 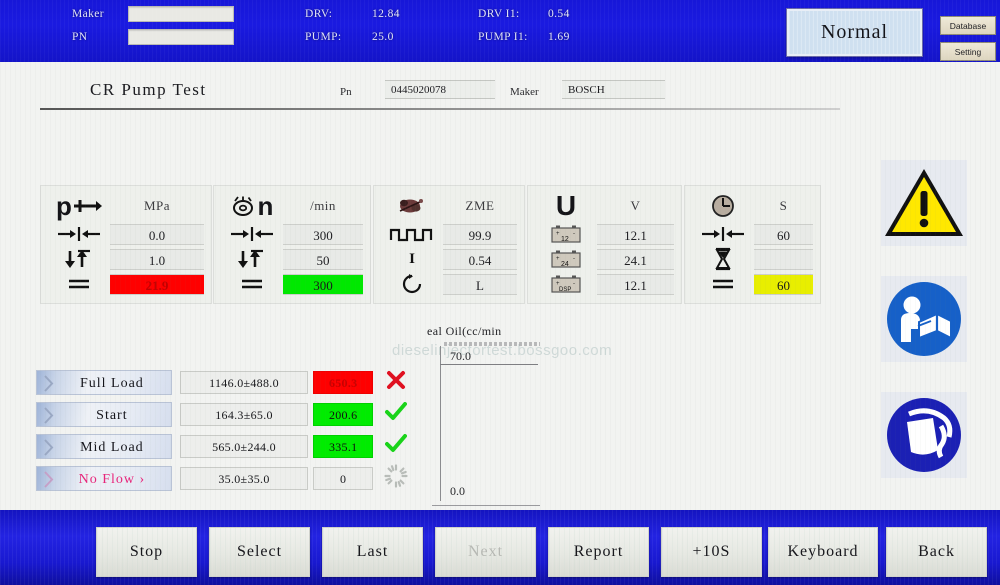 I want to click on speed-tolerance-value: 50, so click(x=323, y=259).